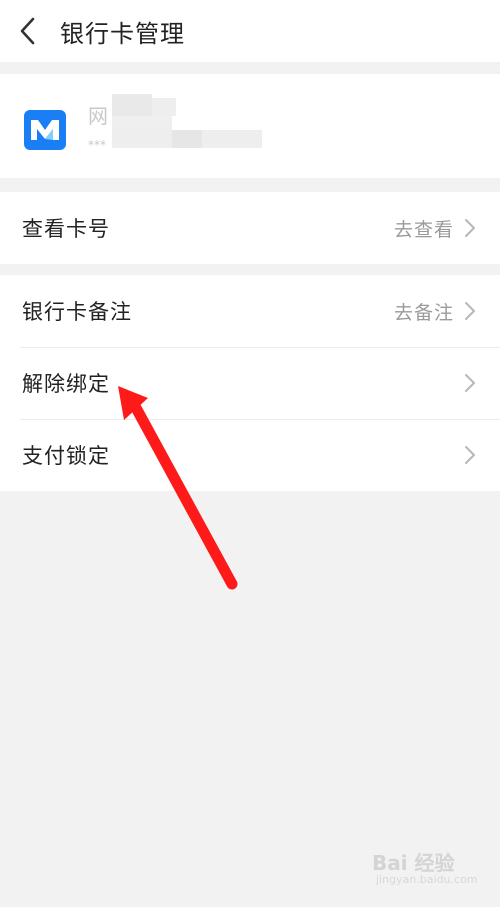  What do you see at coordinates (427, 879) in the screenshot?
I see `watermark-sub: jingyan.baidu.com` at bounding box center [427, 879].